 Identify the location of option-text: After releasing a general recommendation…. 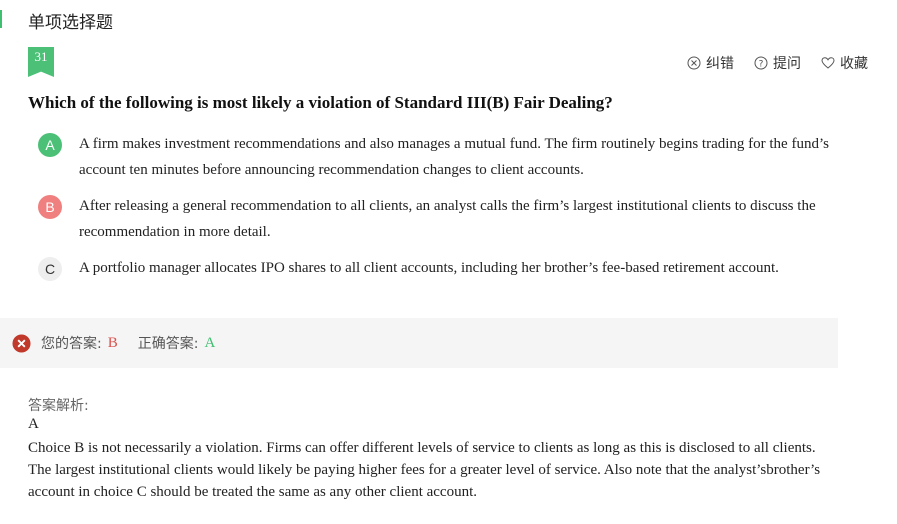
(447, 219).